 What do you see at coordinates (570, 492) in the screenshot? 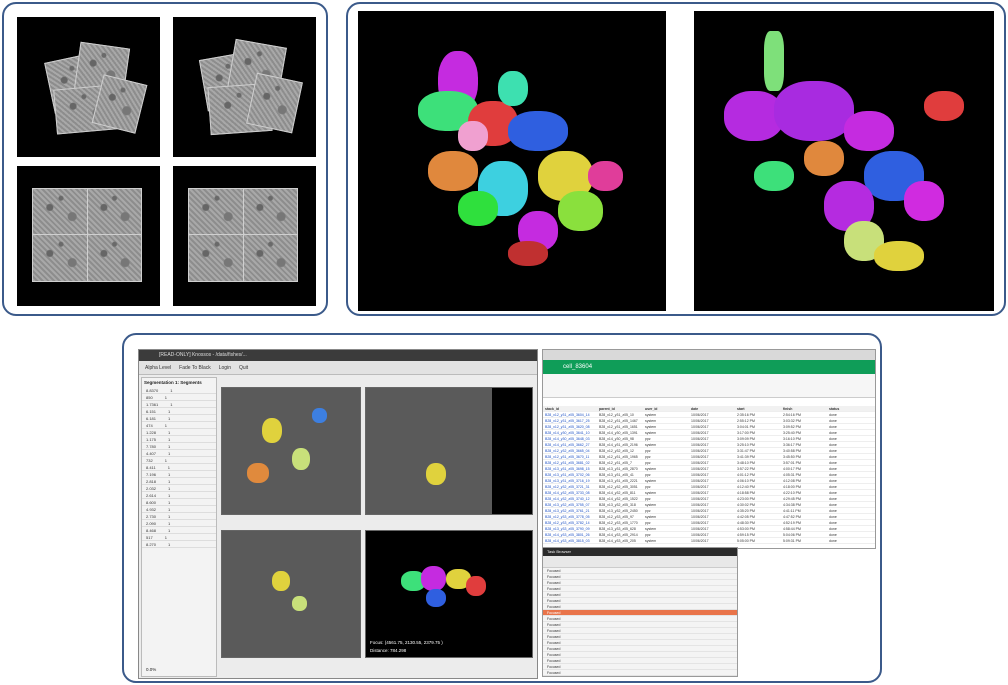
I see `stack-link: B28_x14_y32_z05_3733_08` at bounding box center [570, 492].